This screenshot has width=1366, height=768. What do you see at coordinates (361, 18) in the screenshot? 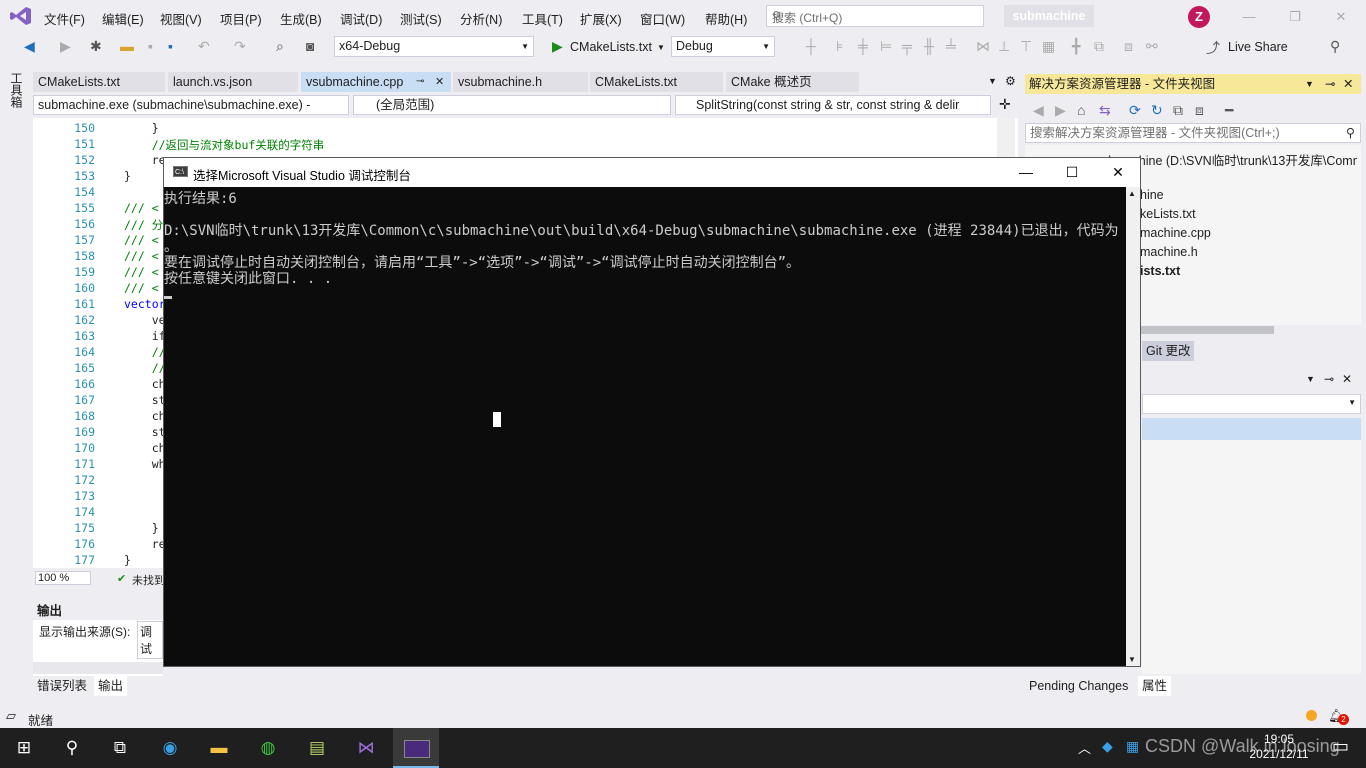
I see `menu-debug: 调试(D)` at bounding box center [361, 18].